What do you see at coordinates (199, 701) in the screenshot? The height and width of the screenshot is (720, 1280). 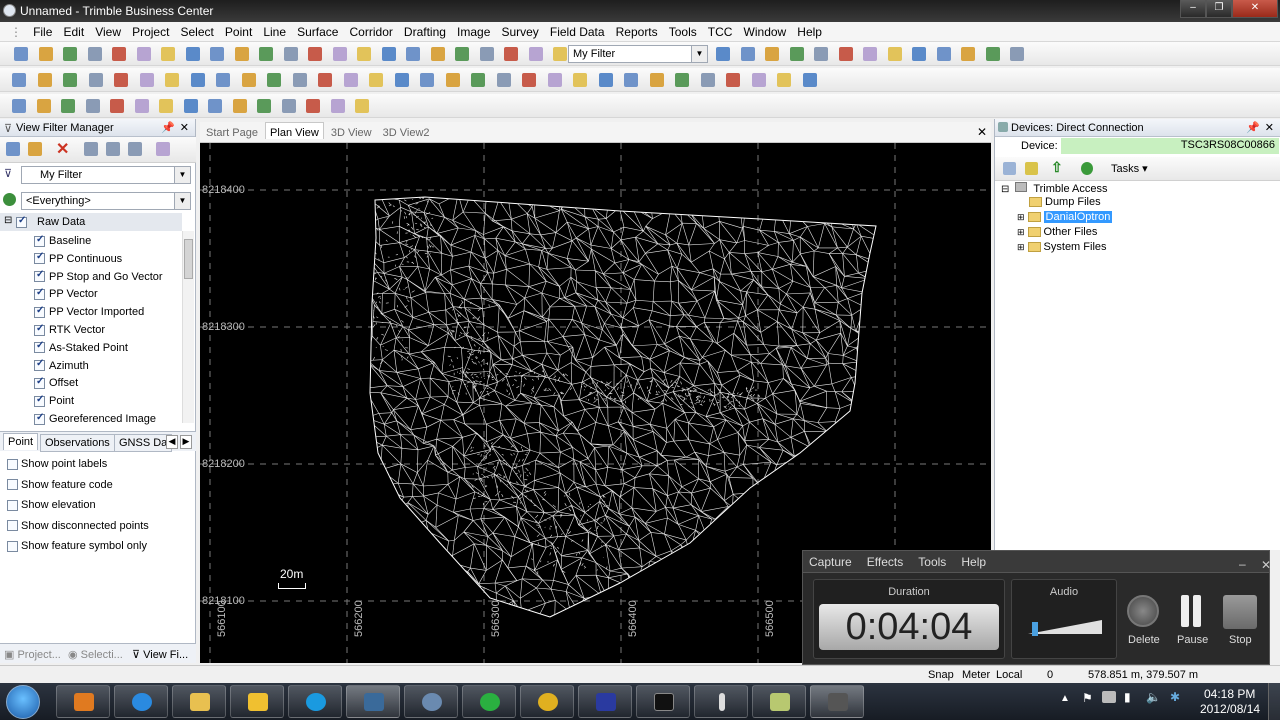 I see `taskbar-file-explorer` at bounding box center [199, 701].